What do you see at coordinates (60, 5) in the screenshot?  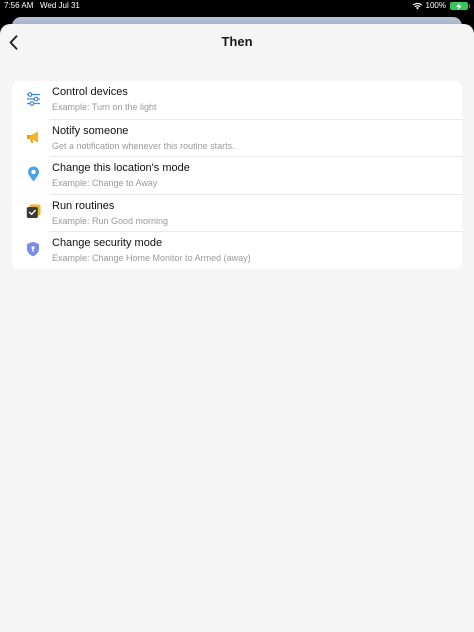 I see `status-date: Wed Jul 31` at bounding box center [60, 5].